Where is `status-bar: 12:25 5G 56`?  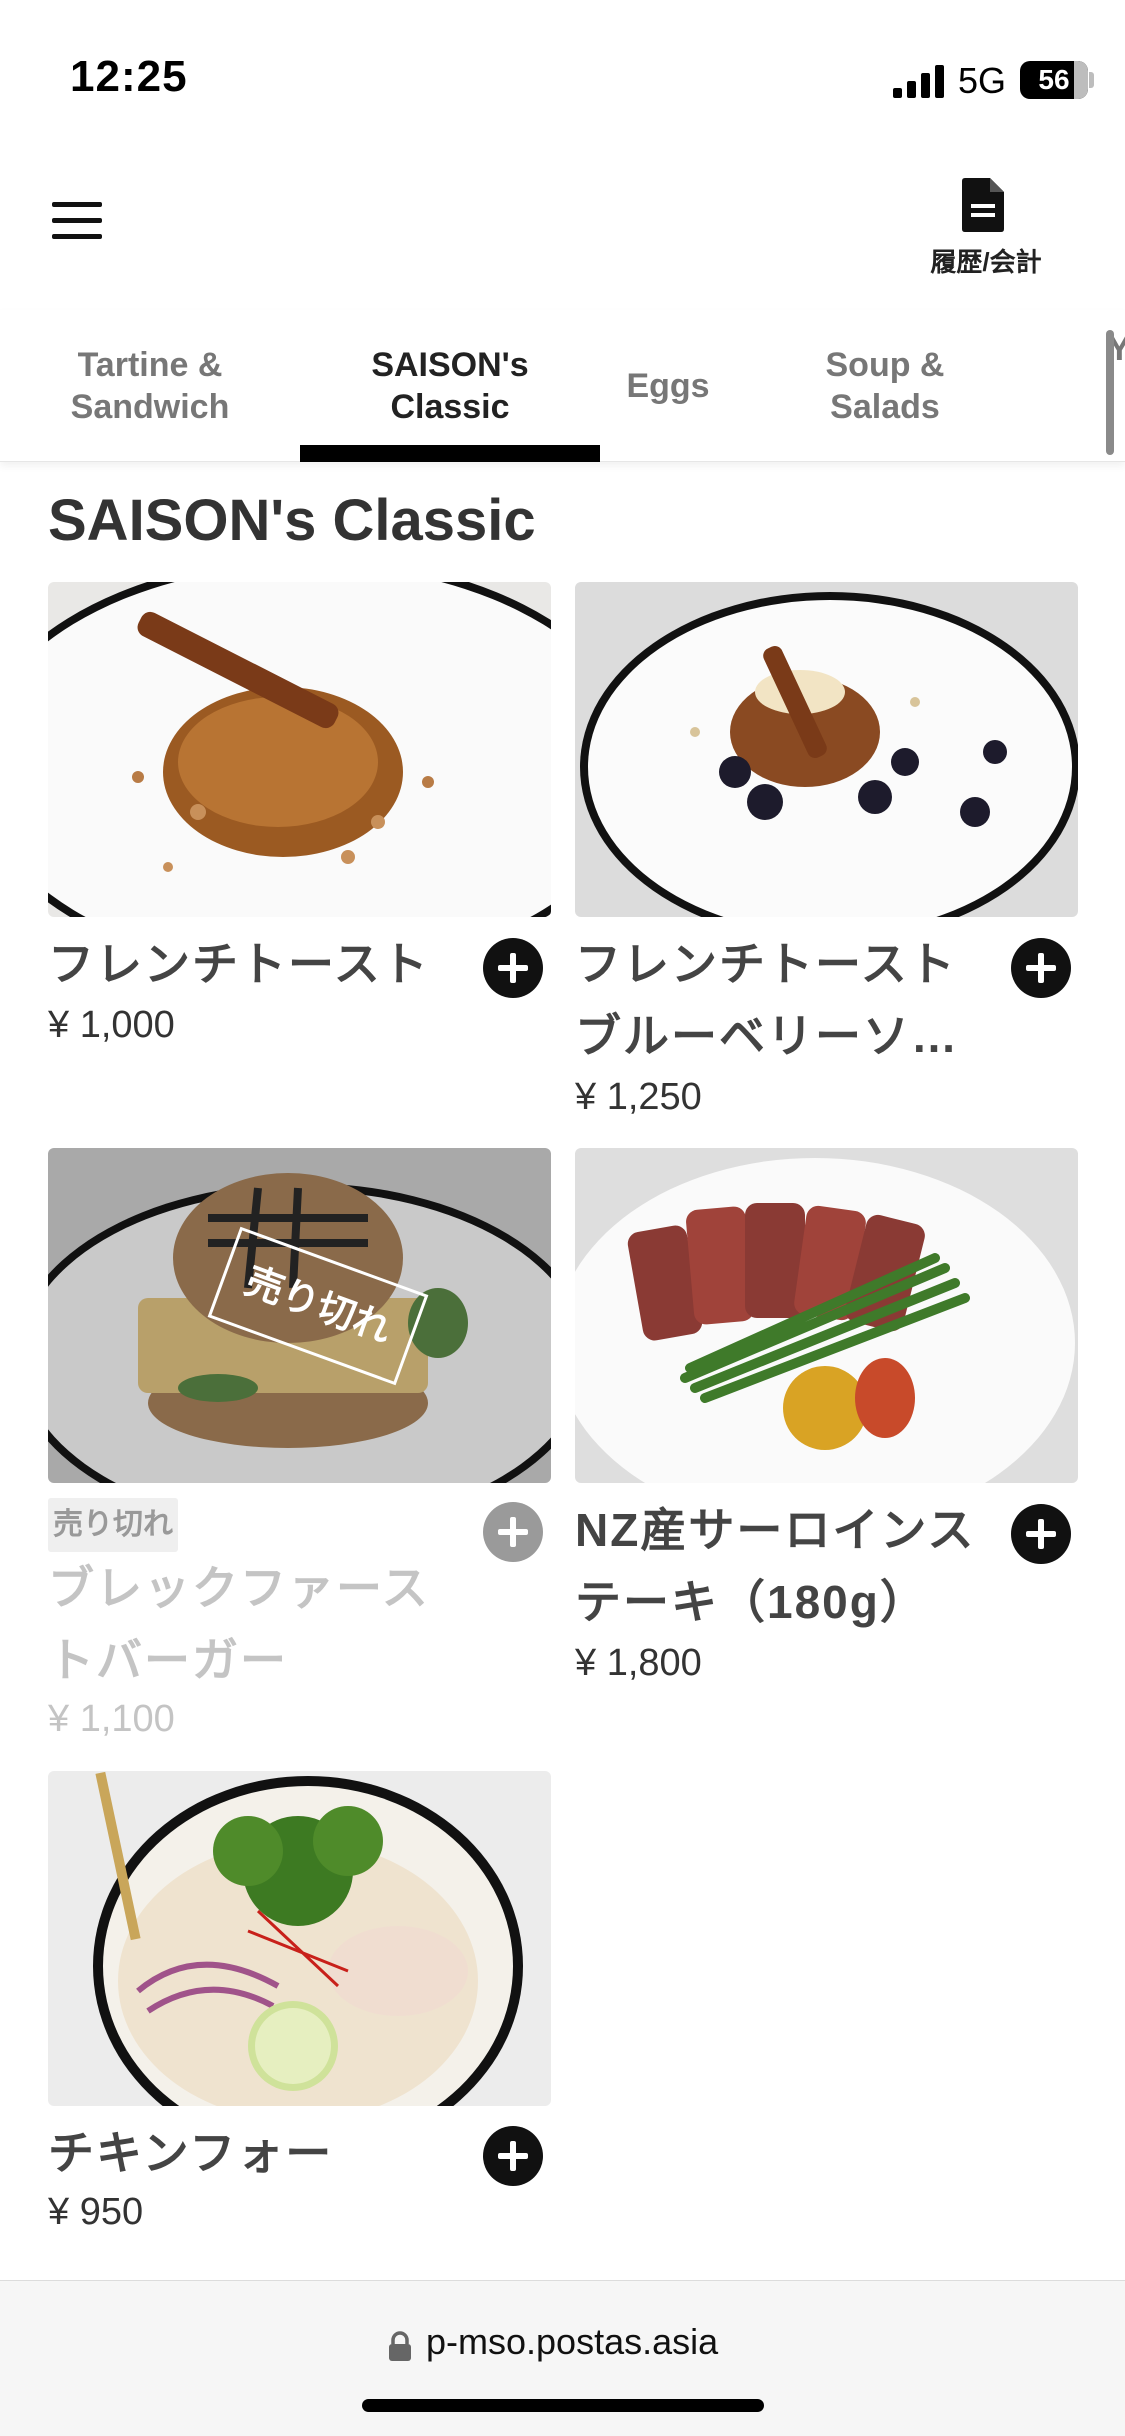 status-bar: 12:25 5G 56 is located at coordinates (562, 70).